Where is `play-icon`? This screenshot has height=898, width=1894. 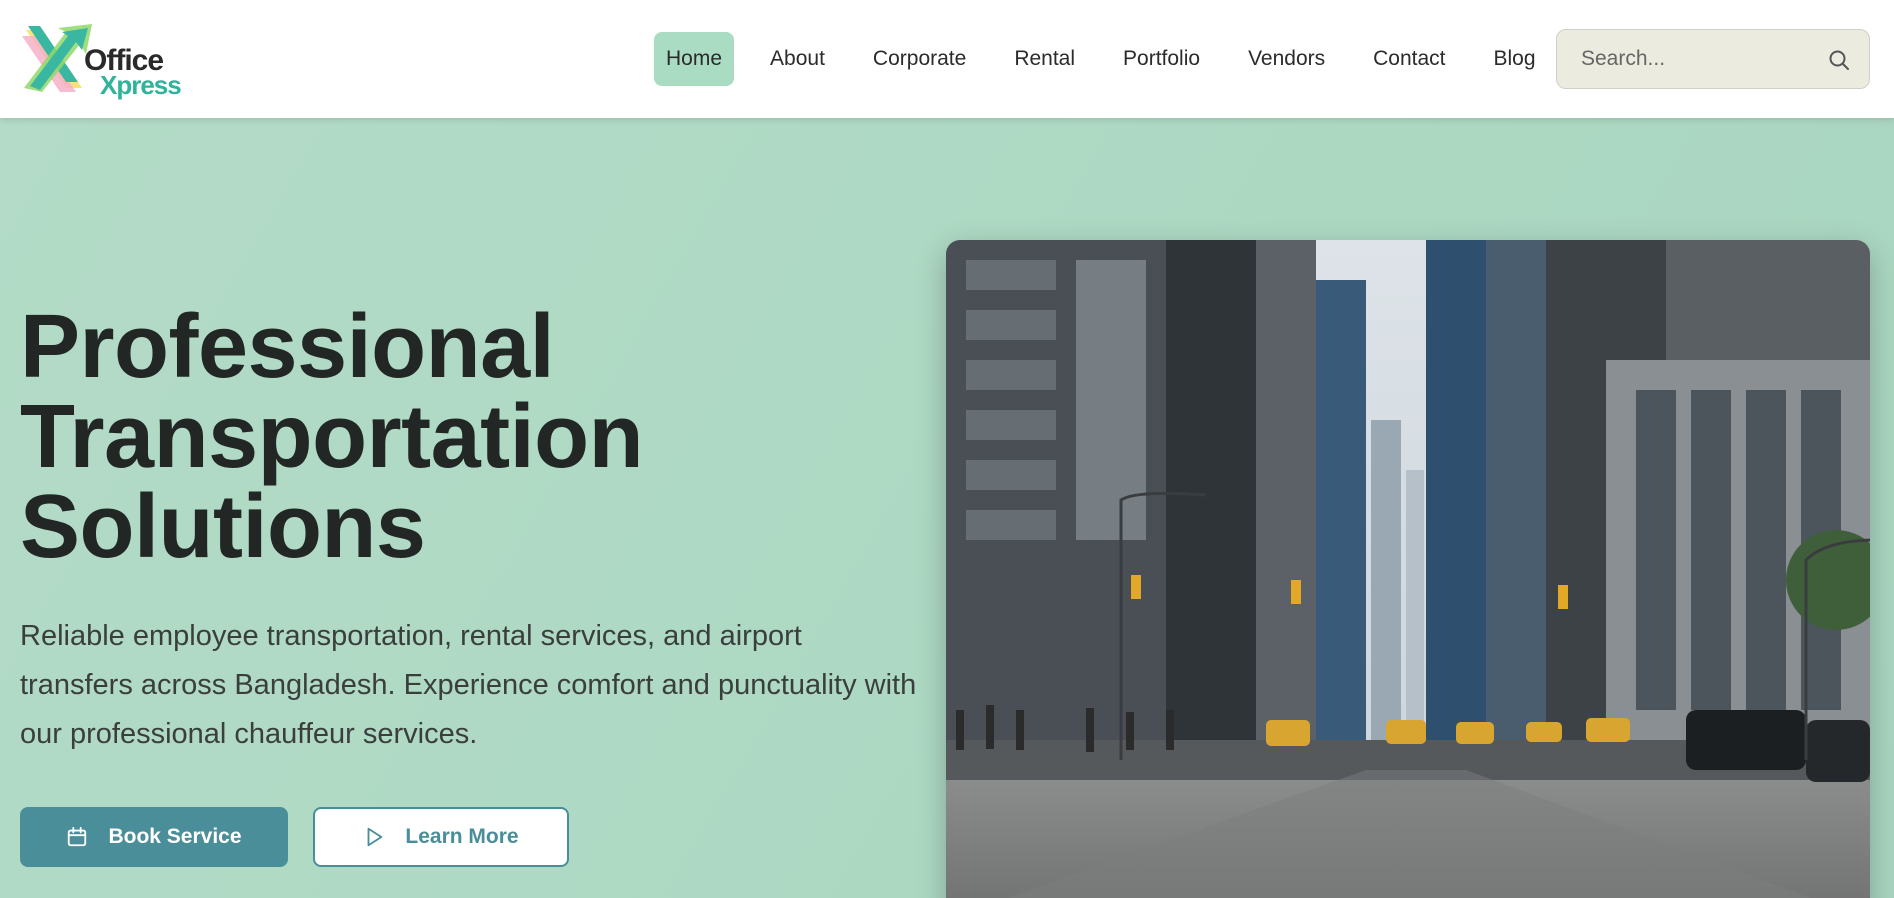 play-icon is located at coordinates (375, 837).